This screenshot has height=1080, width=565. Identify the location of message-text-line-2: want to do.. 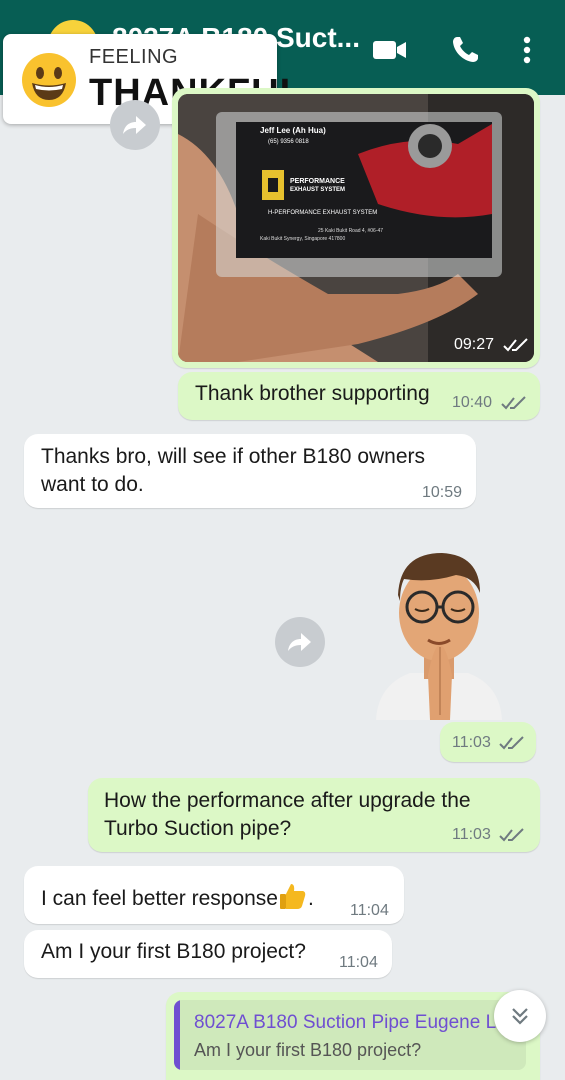
(92, 484).